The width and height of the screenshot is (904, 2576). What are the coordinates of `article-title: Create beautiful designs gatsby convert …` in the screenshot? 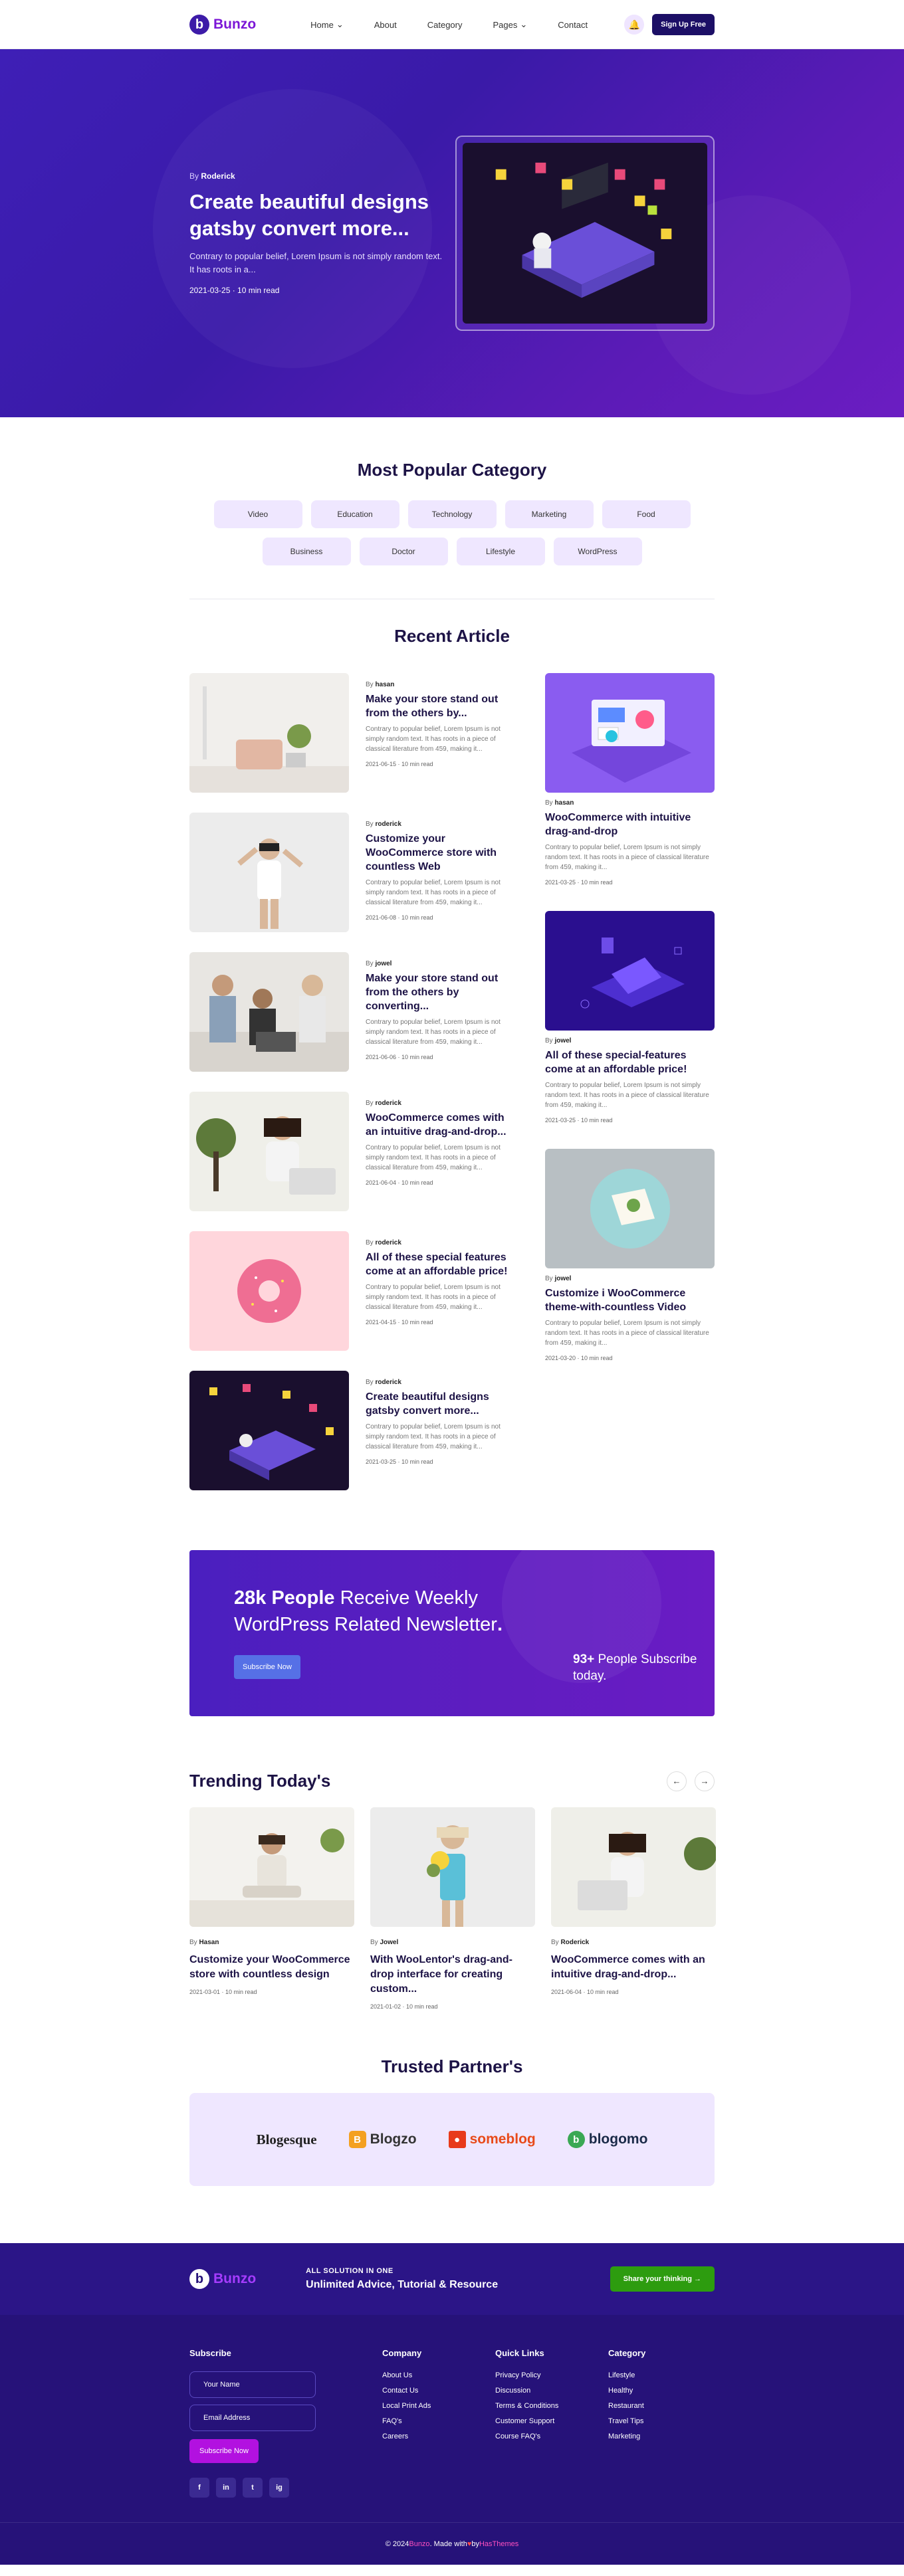 It's located at (440, 1404).